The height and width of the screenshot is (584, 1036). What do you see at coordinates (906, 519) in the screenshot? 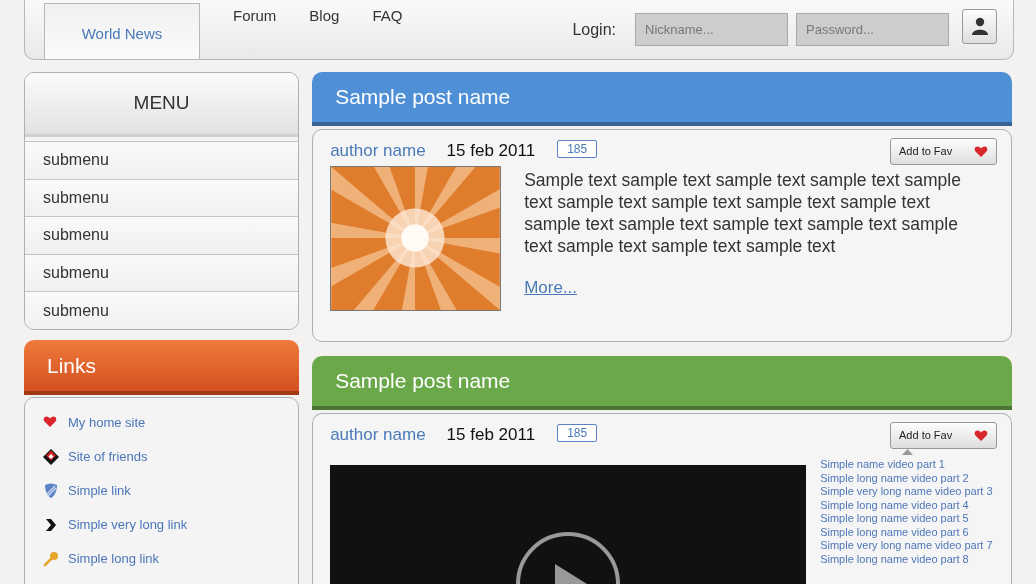
I see `playlist-link: Simple long name video part 5` at bounding box center [906, 519].